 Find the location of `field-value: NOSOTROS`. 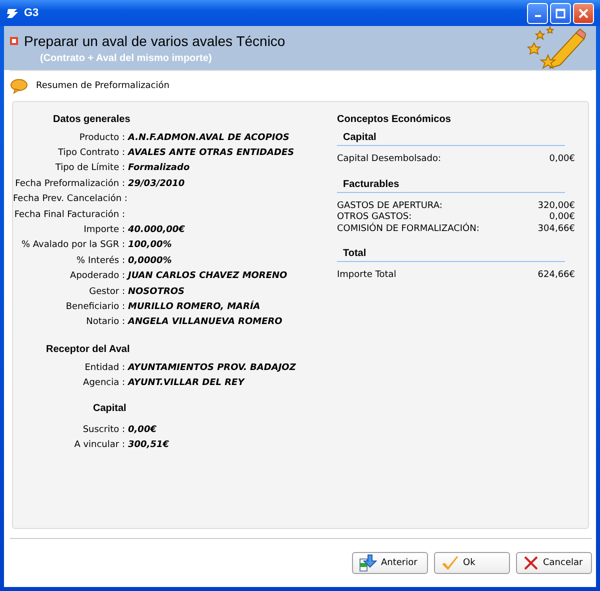

field-value: NOSOTROS is located at coordinates (156, 291).